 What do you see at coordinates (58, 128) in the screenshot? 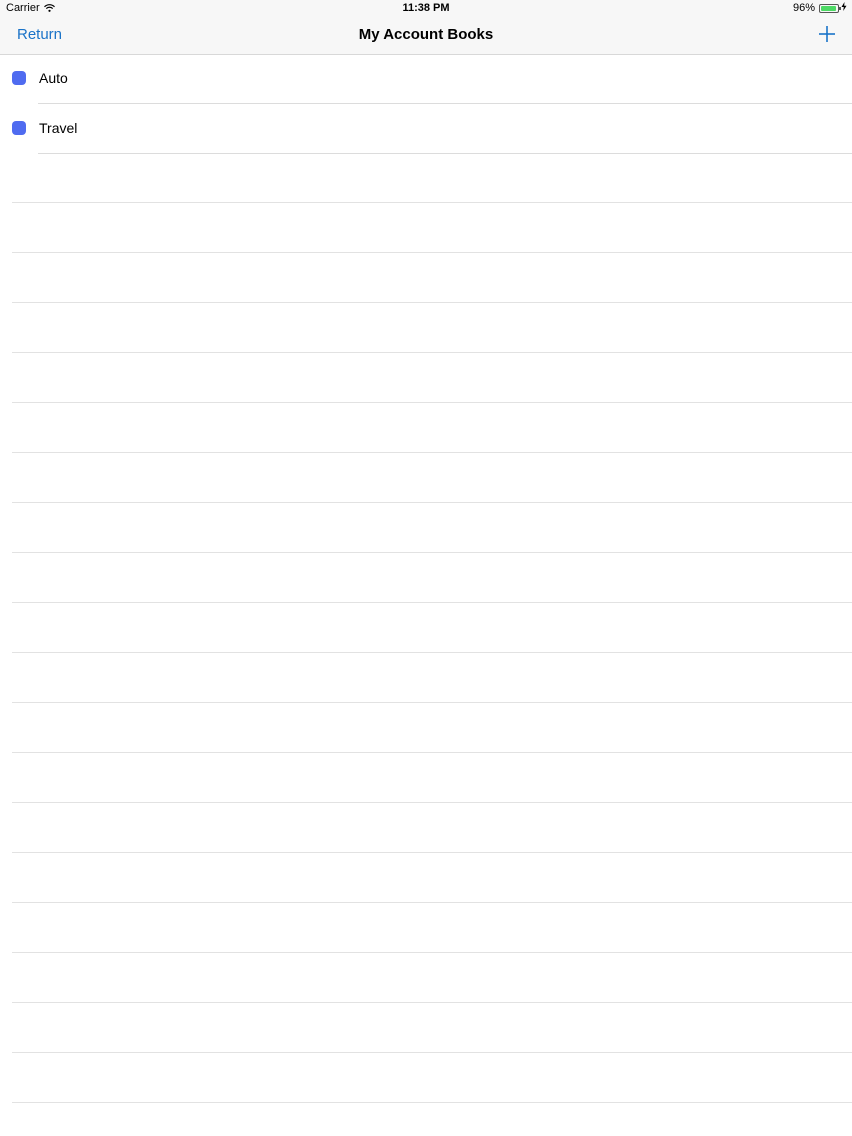
I see `book-name: Travel` at bounding box center [58, 128].